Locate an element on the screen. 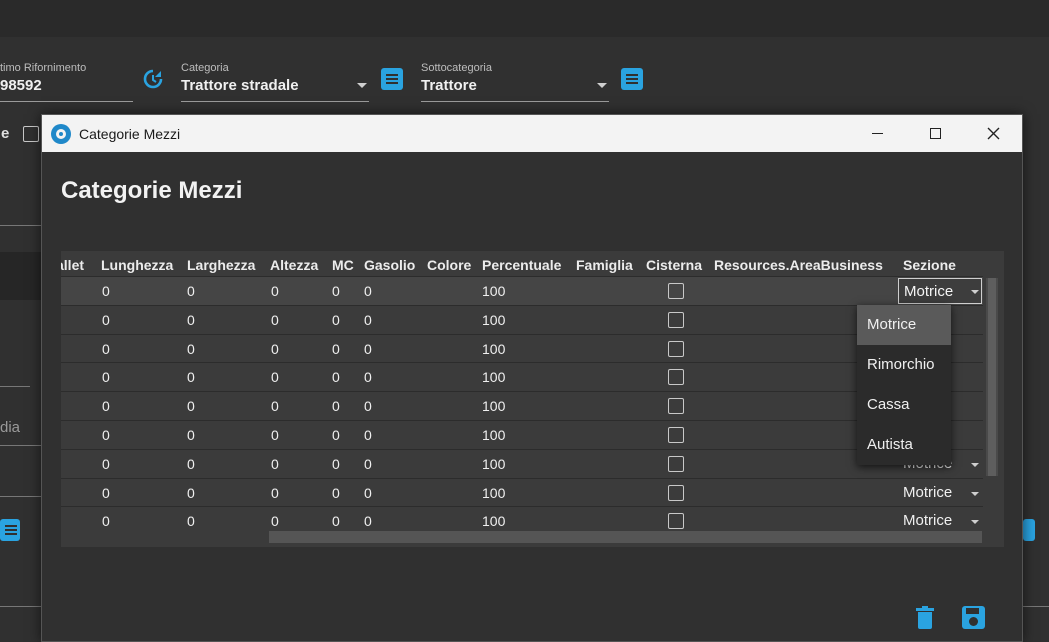 The image size is (1049, 642). maximize-button is located at coordinates (935, 133).